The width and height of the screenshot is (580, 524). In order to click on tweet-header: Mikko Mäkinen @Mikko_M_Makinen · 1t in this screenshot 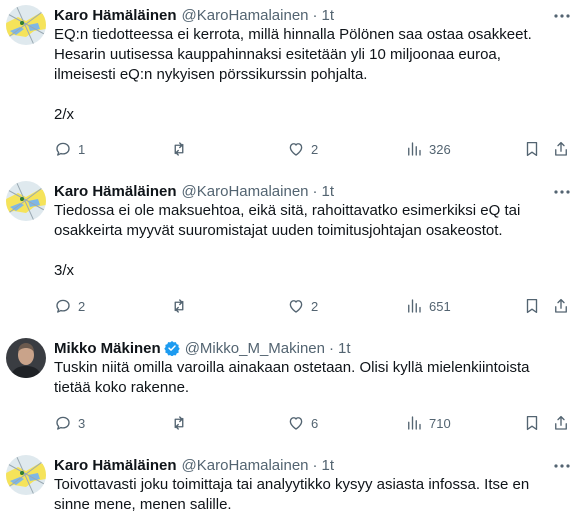, I will do `click(202, 348)`.